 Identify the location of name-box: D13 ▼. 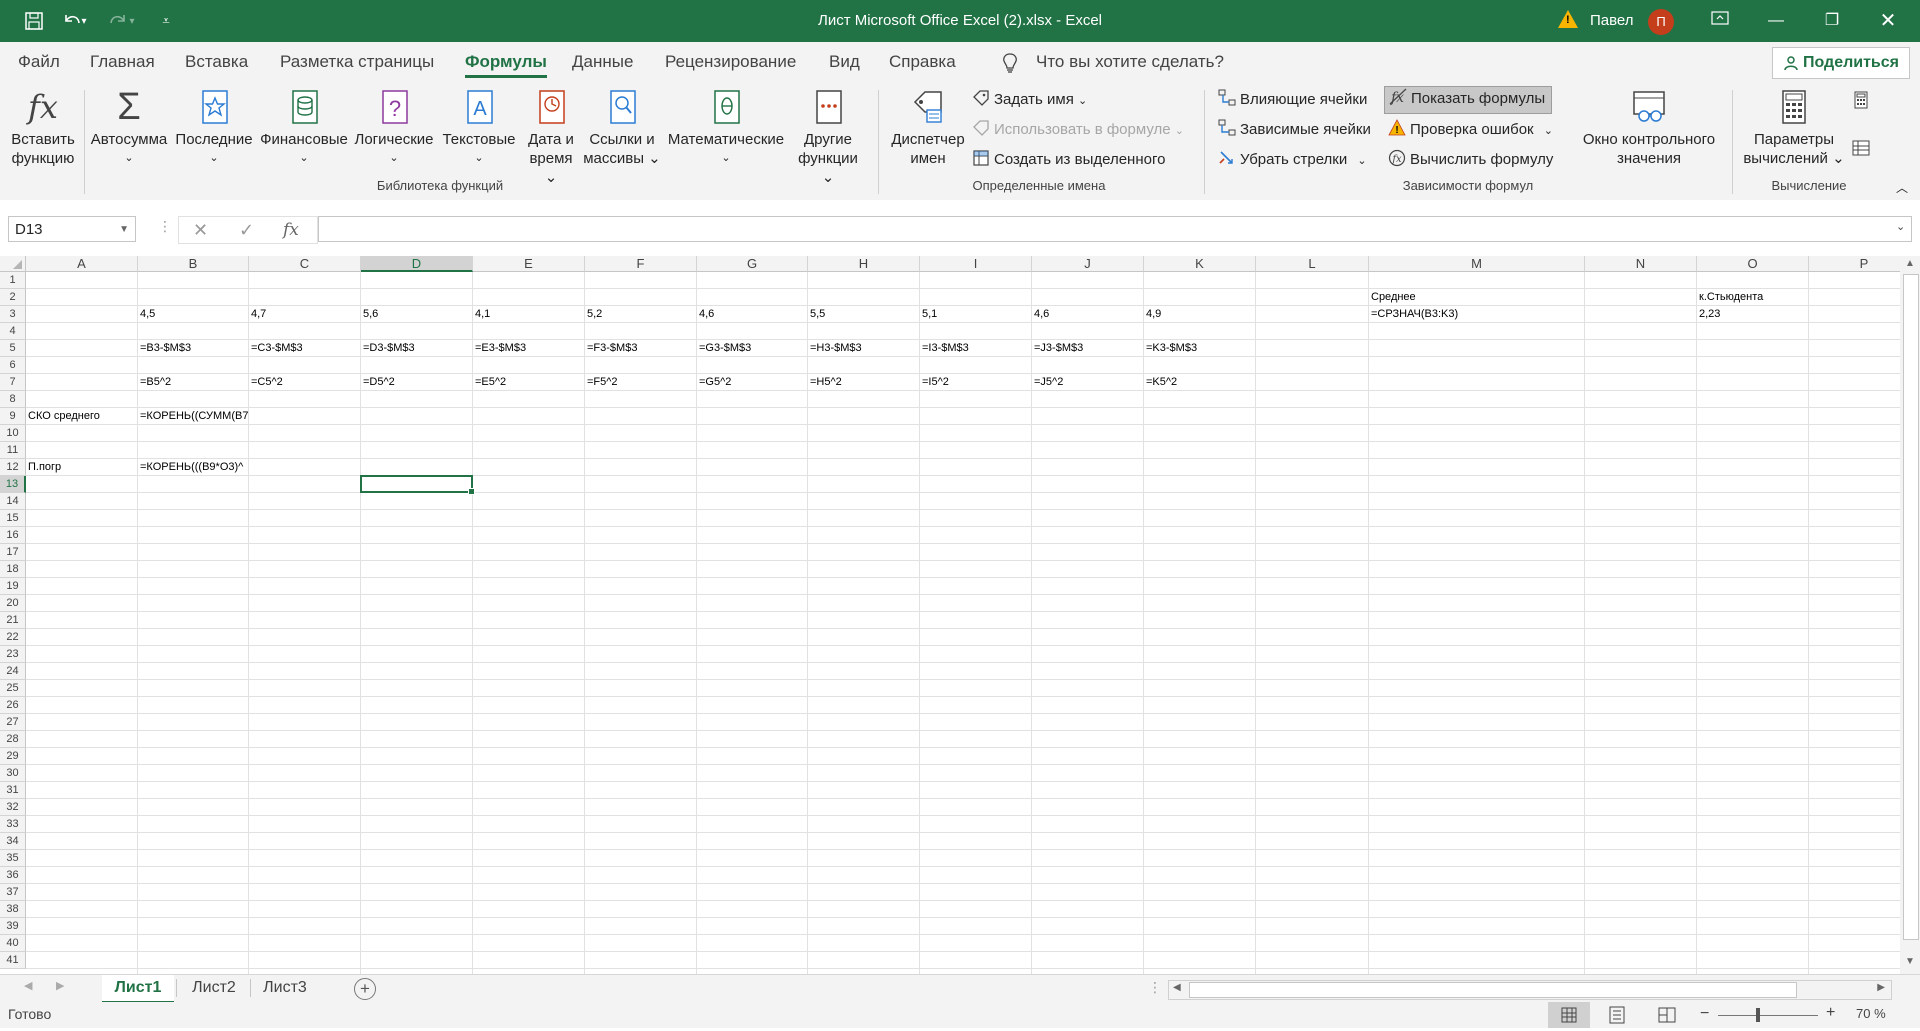
(72, 229).